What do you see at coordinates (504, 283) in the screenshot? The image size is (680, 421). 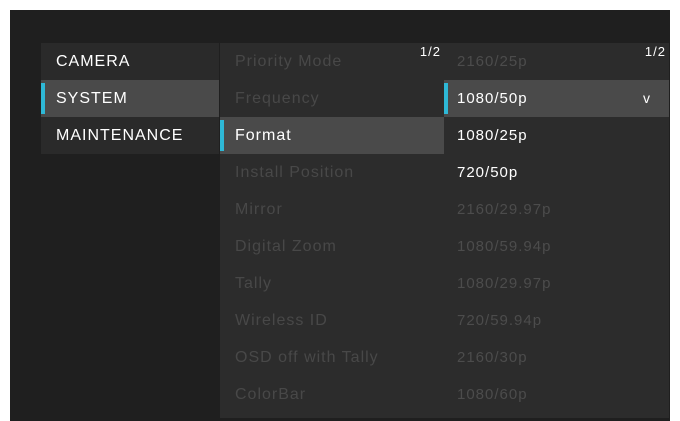 I see `option-label: 1080/29.97p` at bounding box center [504, 283].